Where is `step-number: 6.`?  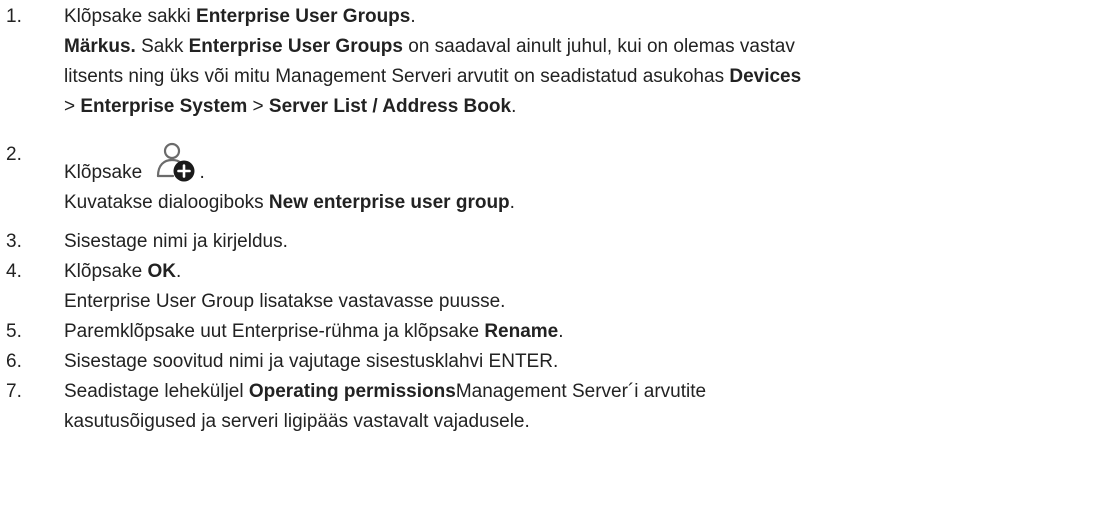 step-number: 6. is located at coordinates (14, 361).